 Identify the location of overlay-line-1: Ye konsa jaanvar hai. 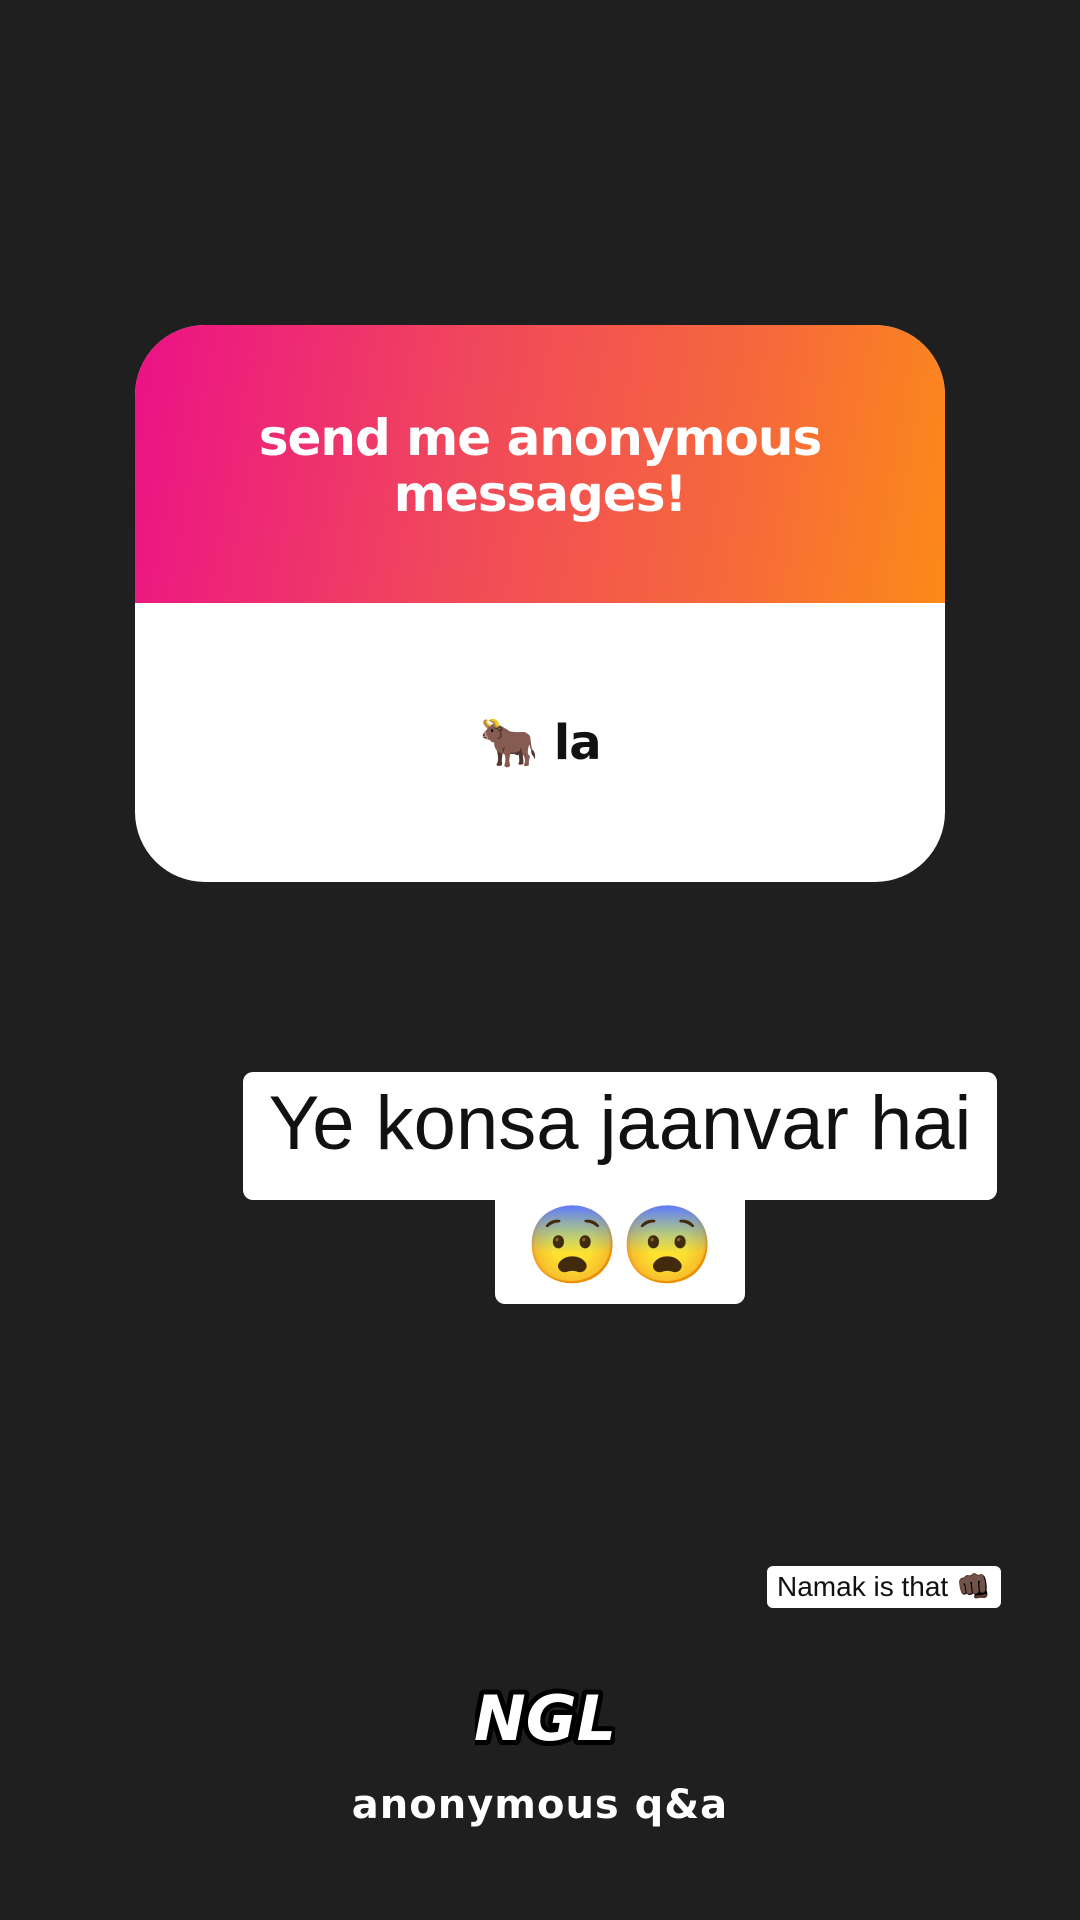
(620, 1136).